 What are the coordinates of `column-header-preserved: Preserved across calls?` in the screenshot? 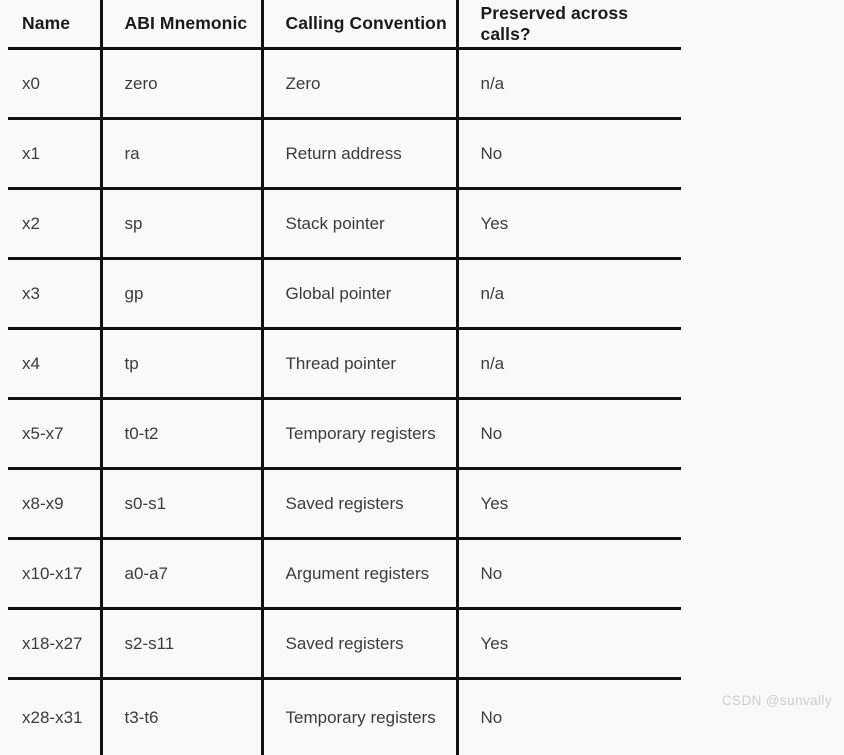 It's located at (569, 24).